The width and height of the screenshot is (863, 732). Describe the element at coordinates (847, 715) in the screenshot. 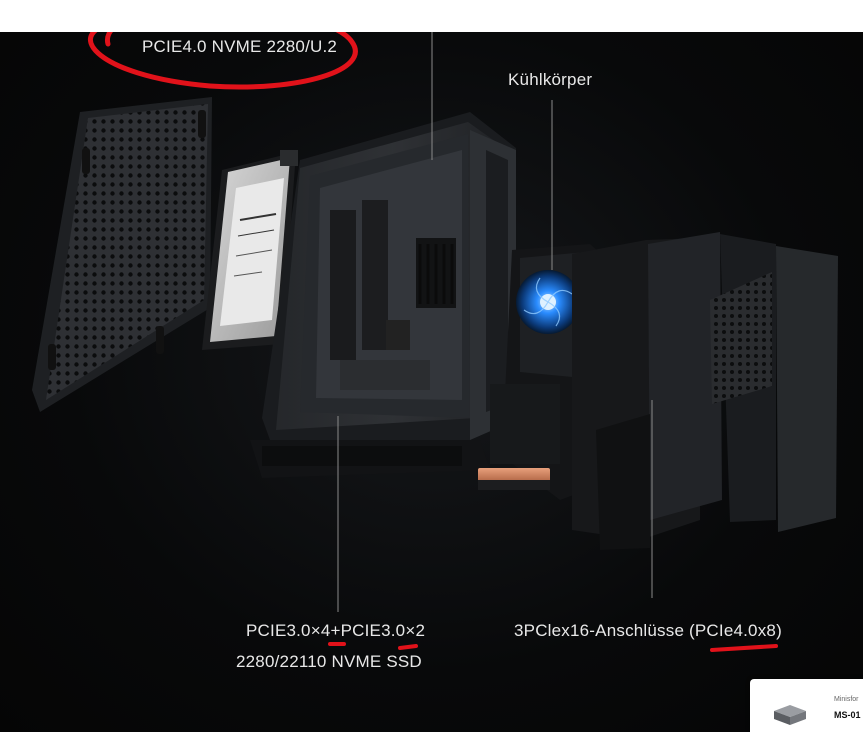

I see `thumbnail-model: MS-01` at that location.